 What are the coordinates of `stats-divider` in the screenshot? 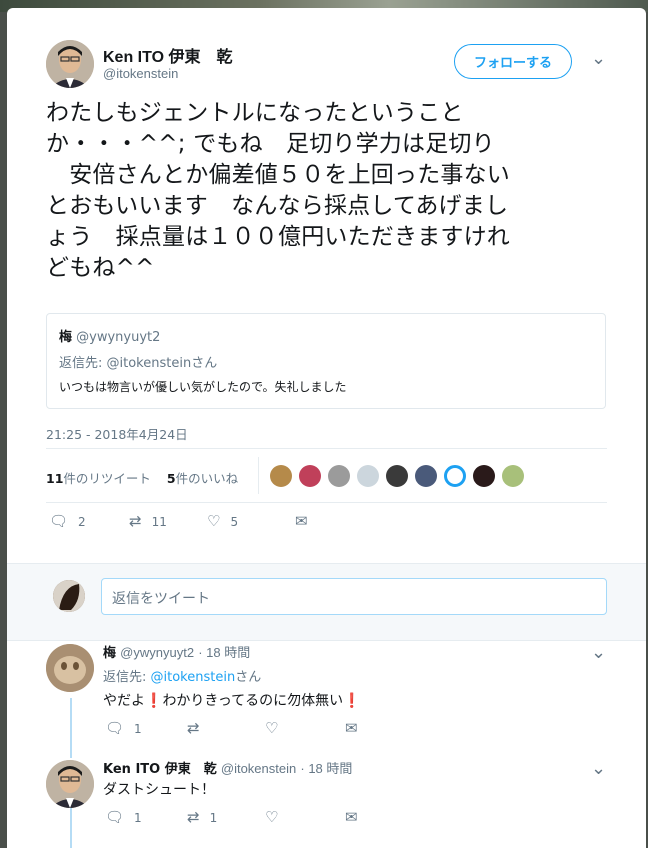 It's located at (258, 475).